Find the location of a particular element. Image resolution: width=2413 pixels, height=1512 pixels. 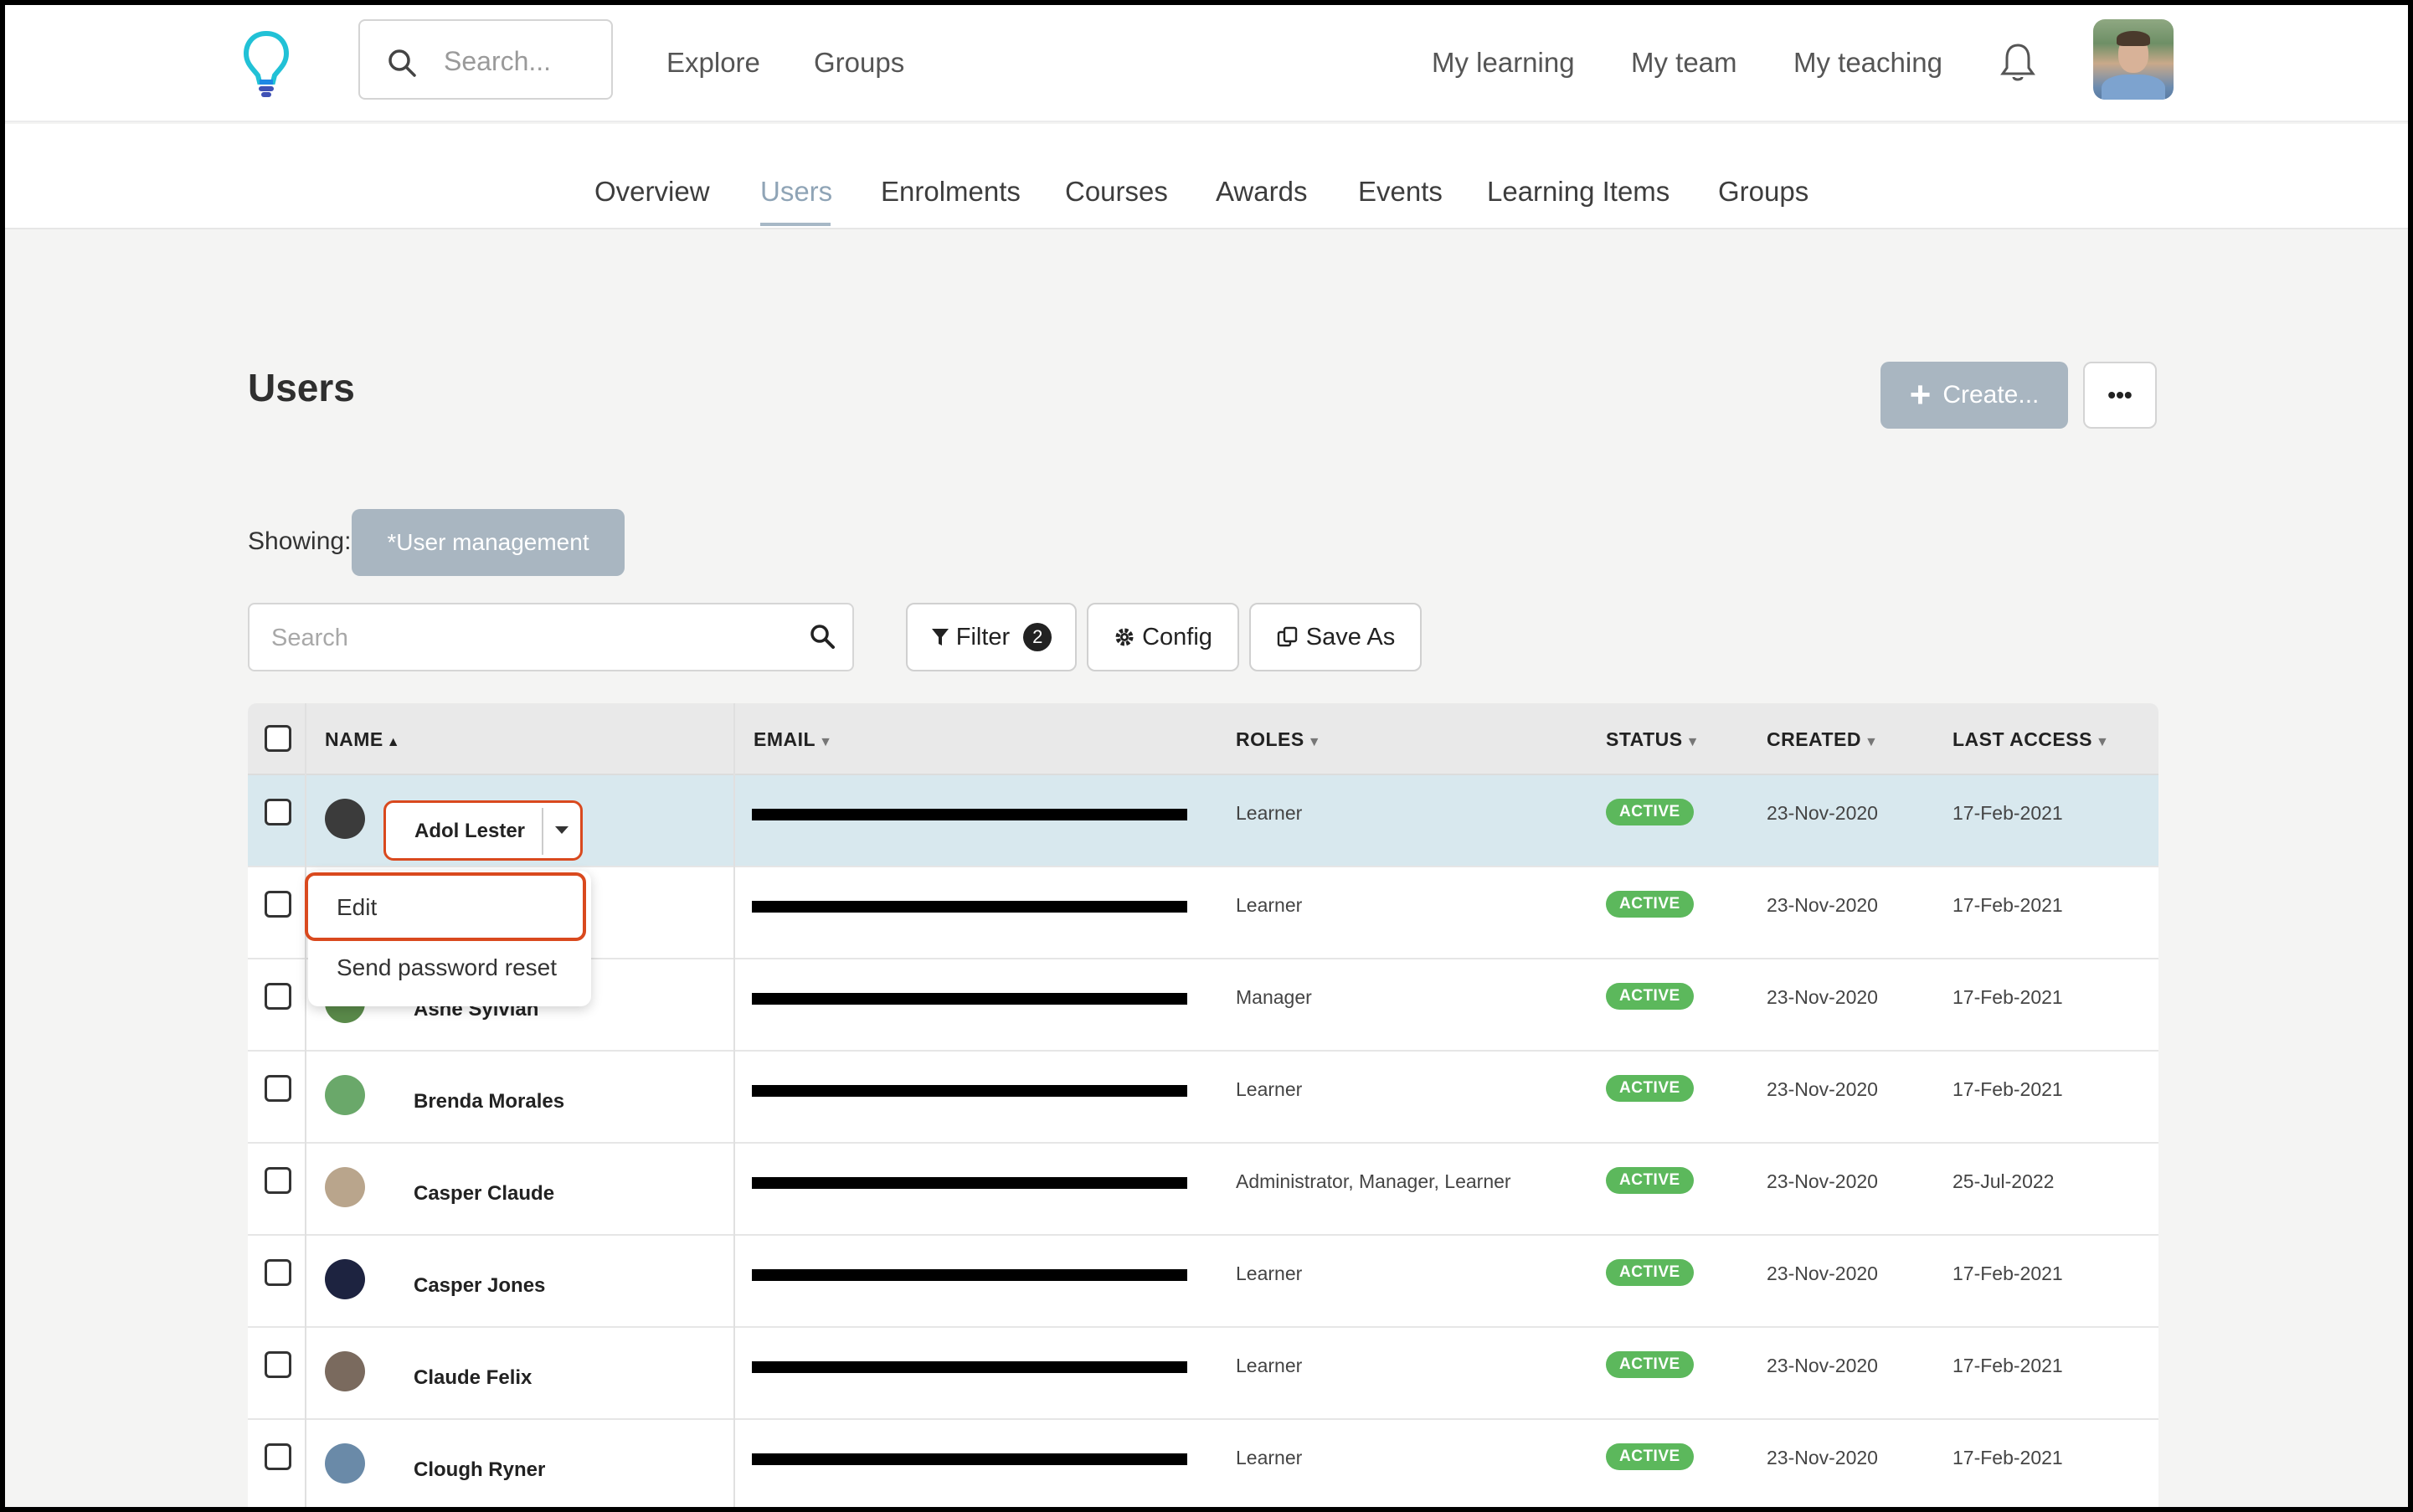

filter-button: Filter 2 is located at coordinates (991, 637).